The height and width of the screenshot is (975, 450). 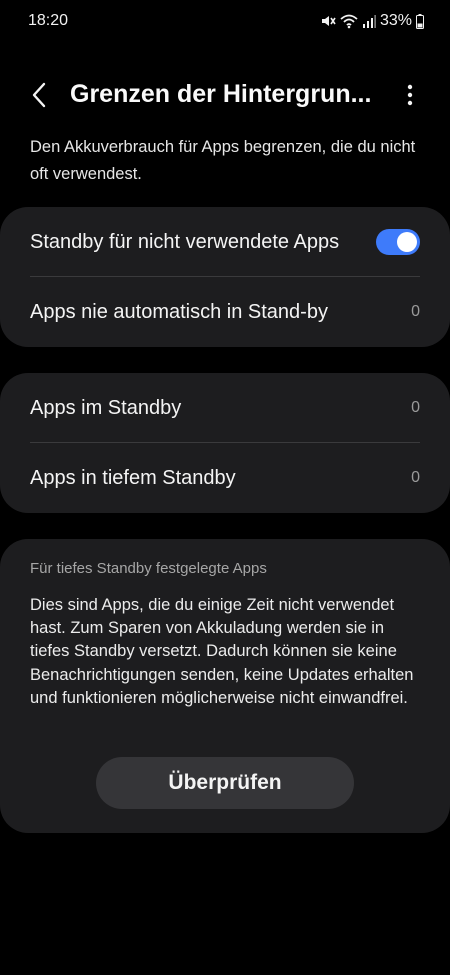 What do you see at coordinates (179, 311) in the screenshot?
I see `never-standby-apps-label: Apps nie automatisch in Stand-by` at bounding box center [179, 311].